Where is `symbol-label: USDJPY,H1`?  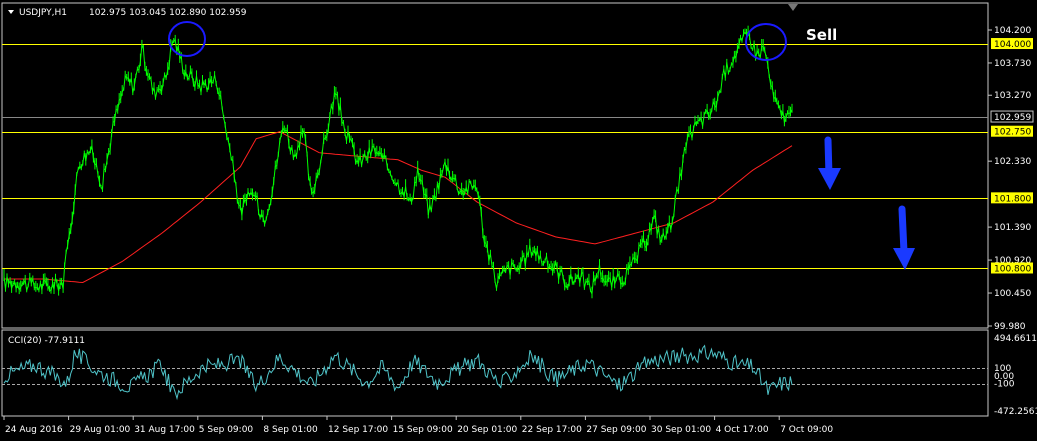 symbol-label: USDJPY,H1 is located at coordinates (43, 13).